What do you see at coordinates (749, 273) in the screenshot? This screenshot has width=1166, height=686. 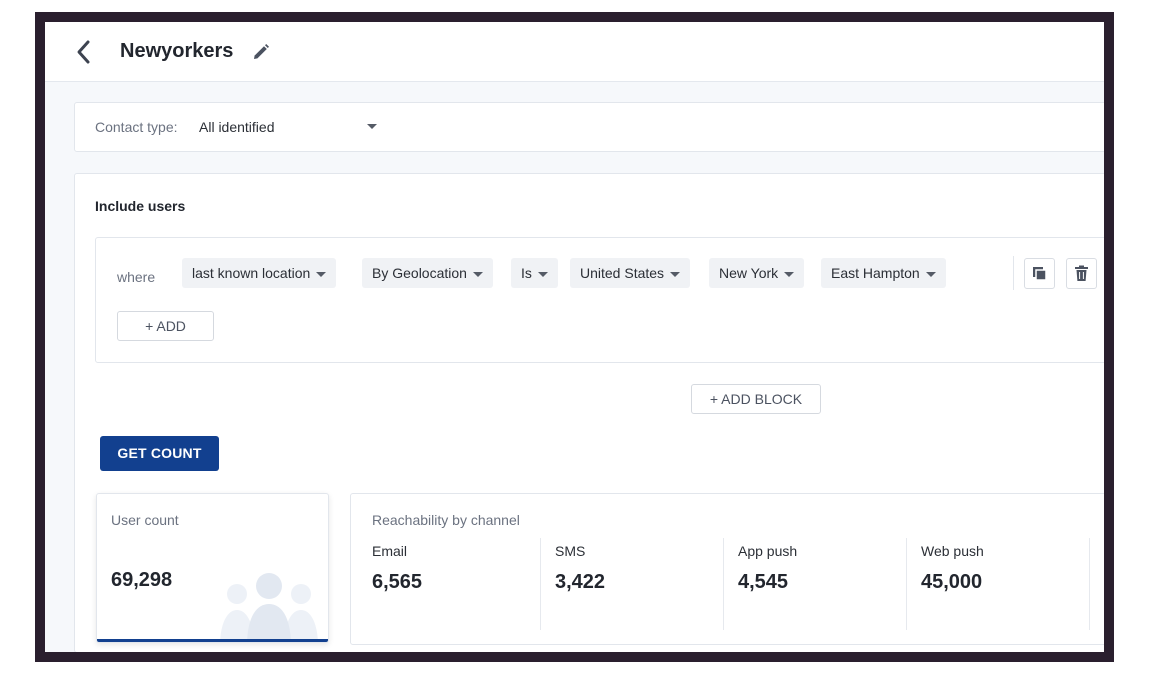 I see `chip-label: New York` at bounding box center [749, 273].